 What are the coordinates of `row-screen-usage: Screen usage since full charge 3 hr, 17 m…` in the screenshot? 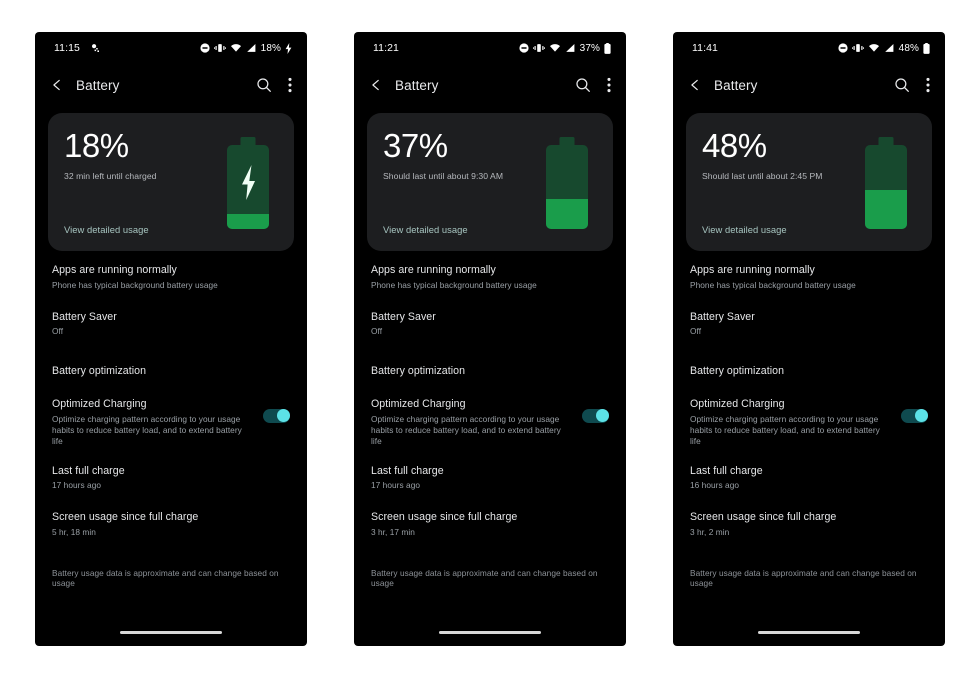 It's located at (490, 514).